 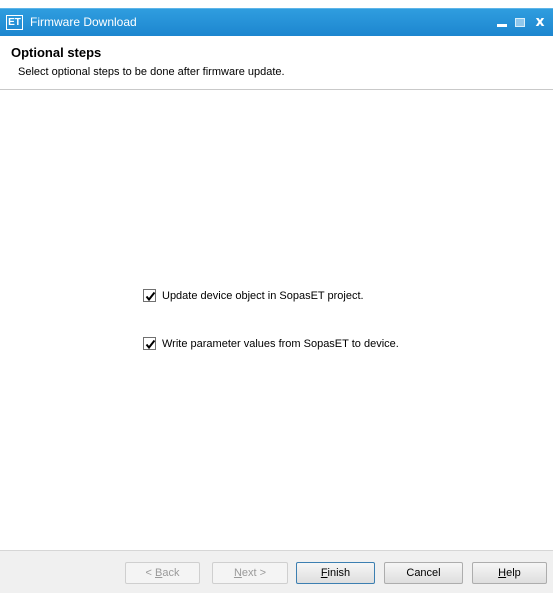 I want to click on next-button-mnemonic: N, so click(x=237, y=573).